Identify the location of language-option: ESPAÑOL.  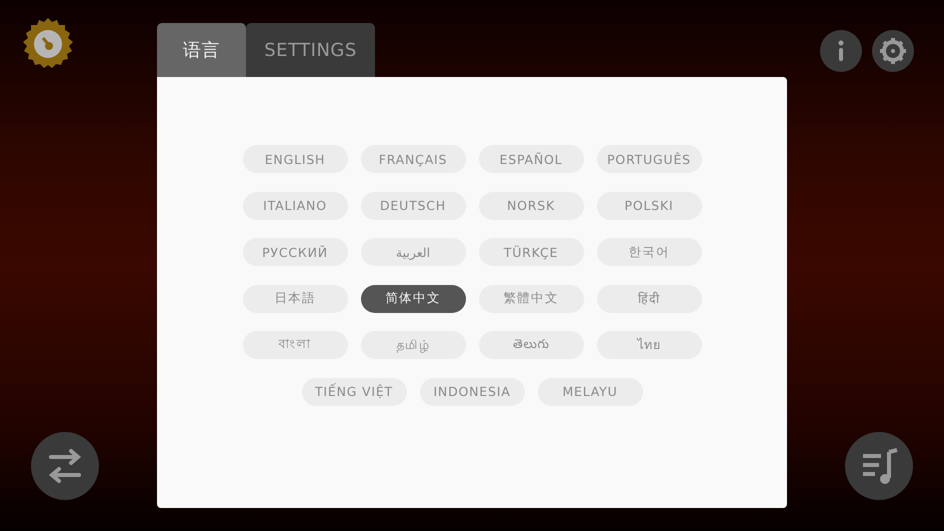
(531, 159).